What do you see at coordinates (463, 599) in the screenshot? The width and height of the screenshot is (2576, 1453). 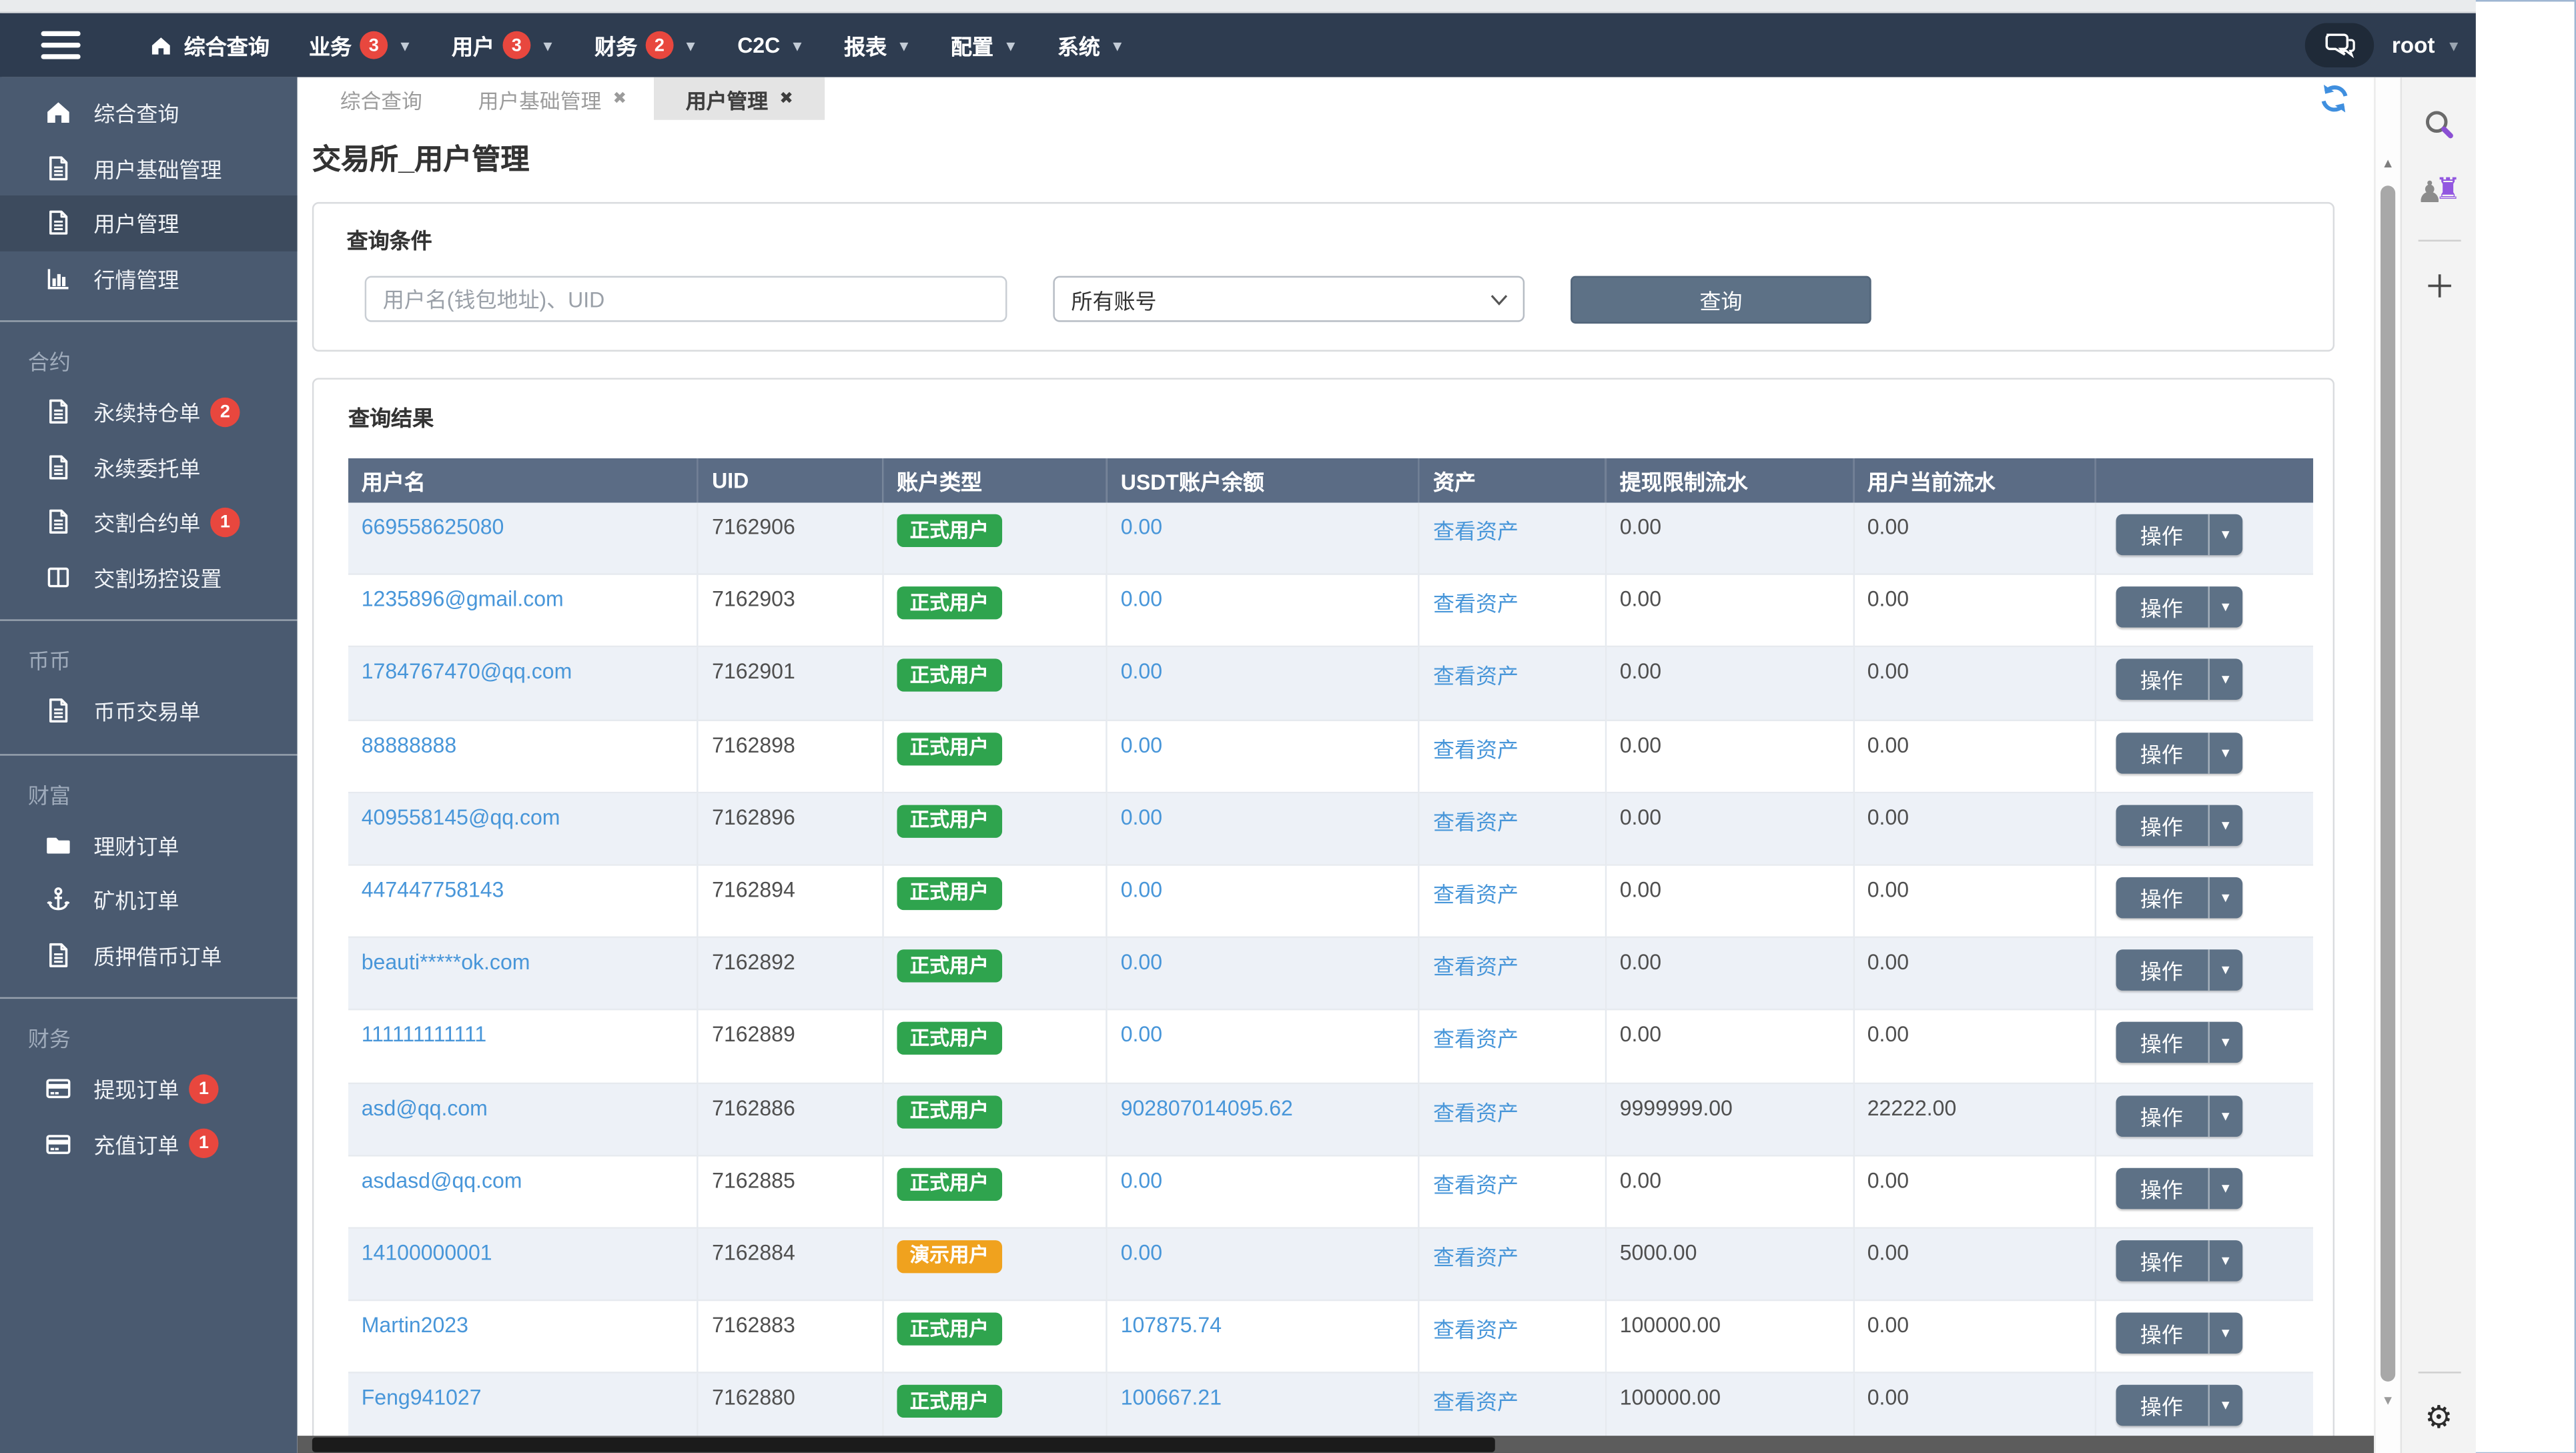 I see `username-link: 1235896@gmail.com` at bounding box center [463, 599].